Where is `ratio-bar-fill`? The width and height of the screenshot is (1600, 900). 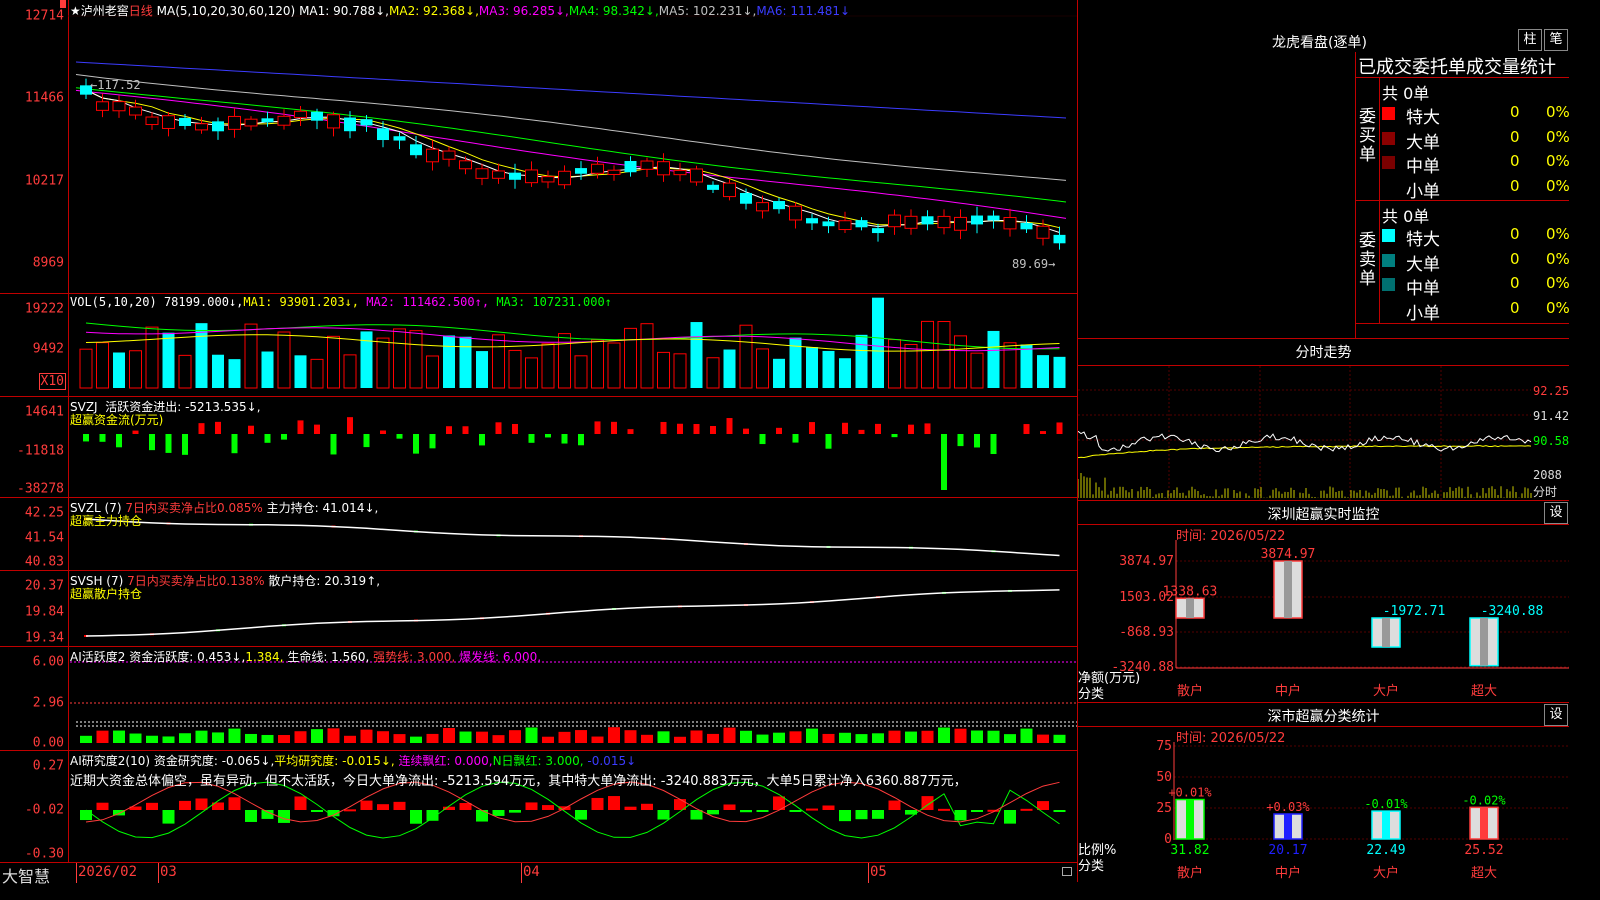 ratio-bar-fill is located at coordinates (1484, 823).